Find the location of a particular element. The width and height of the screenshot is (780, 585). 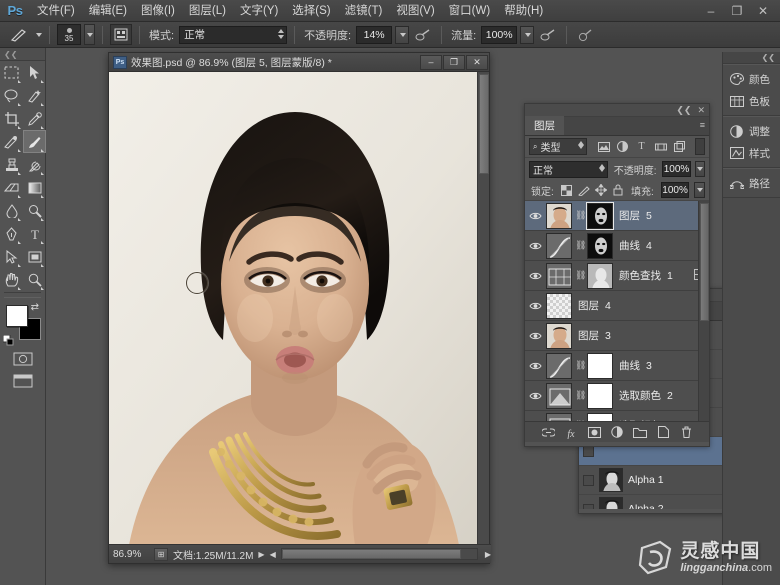

shape-tool is located at coordinates (34, 256).